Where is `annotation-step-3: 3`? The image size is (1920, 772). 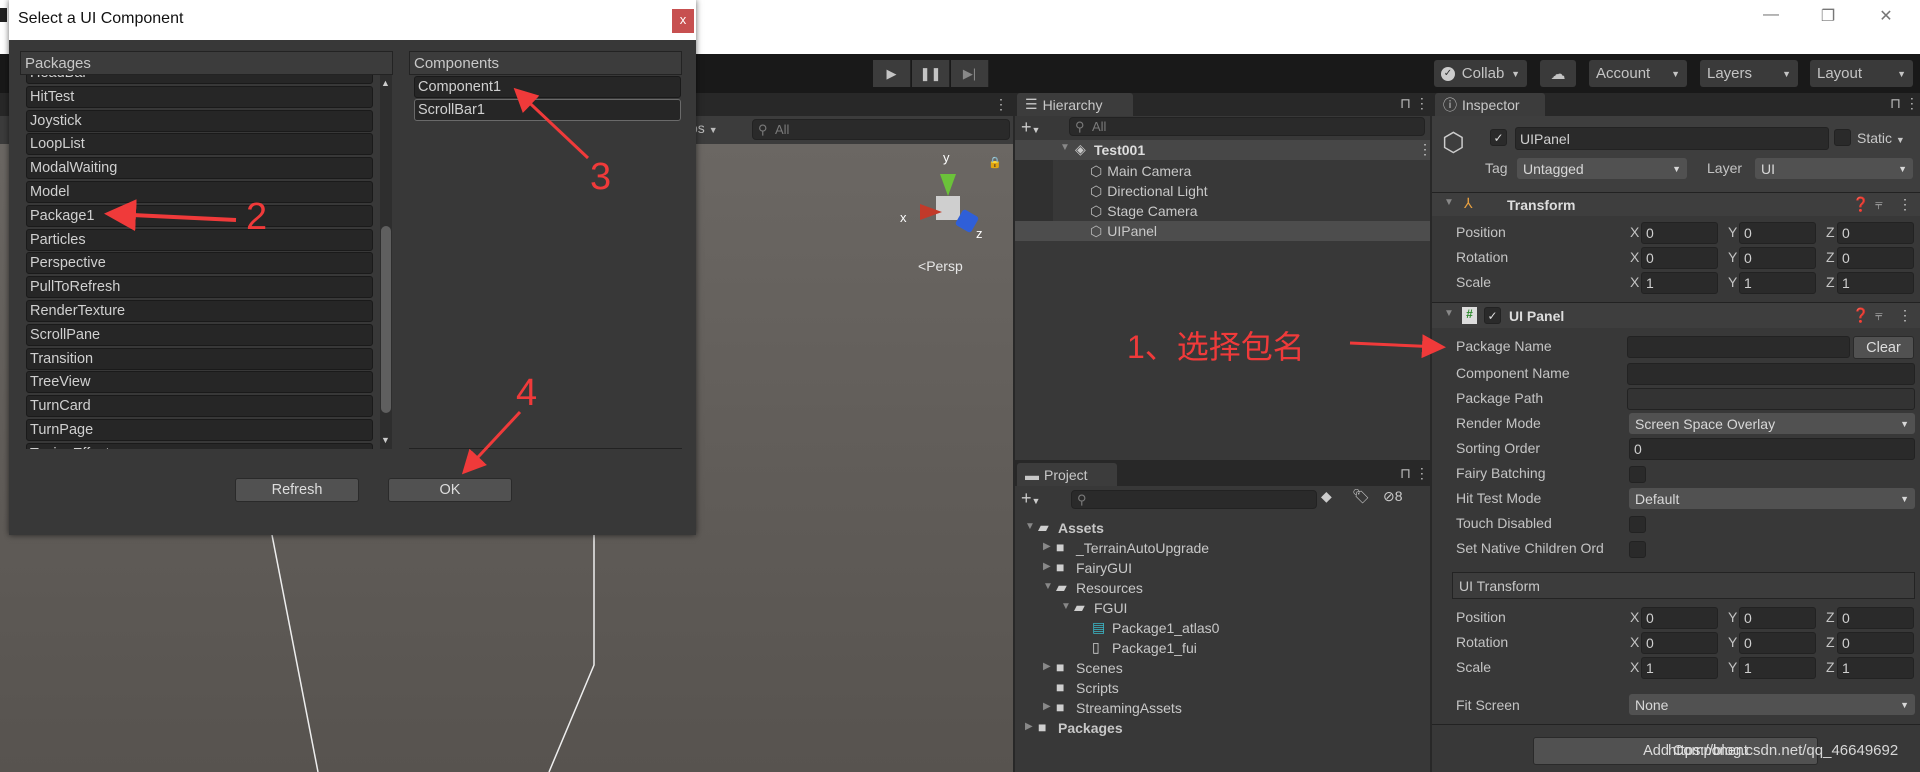 annotation-step-3: 3 is located at coordinates (601, 177).